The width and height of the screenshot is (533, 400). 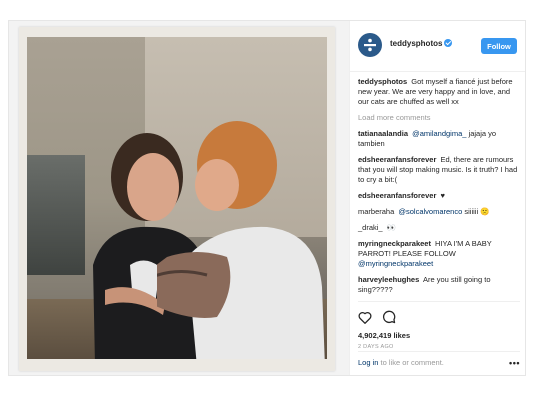 I want to click on comment-item: edsheeranfansforever ♥, so click(x=439, y=196).